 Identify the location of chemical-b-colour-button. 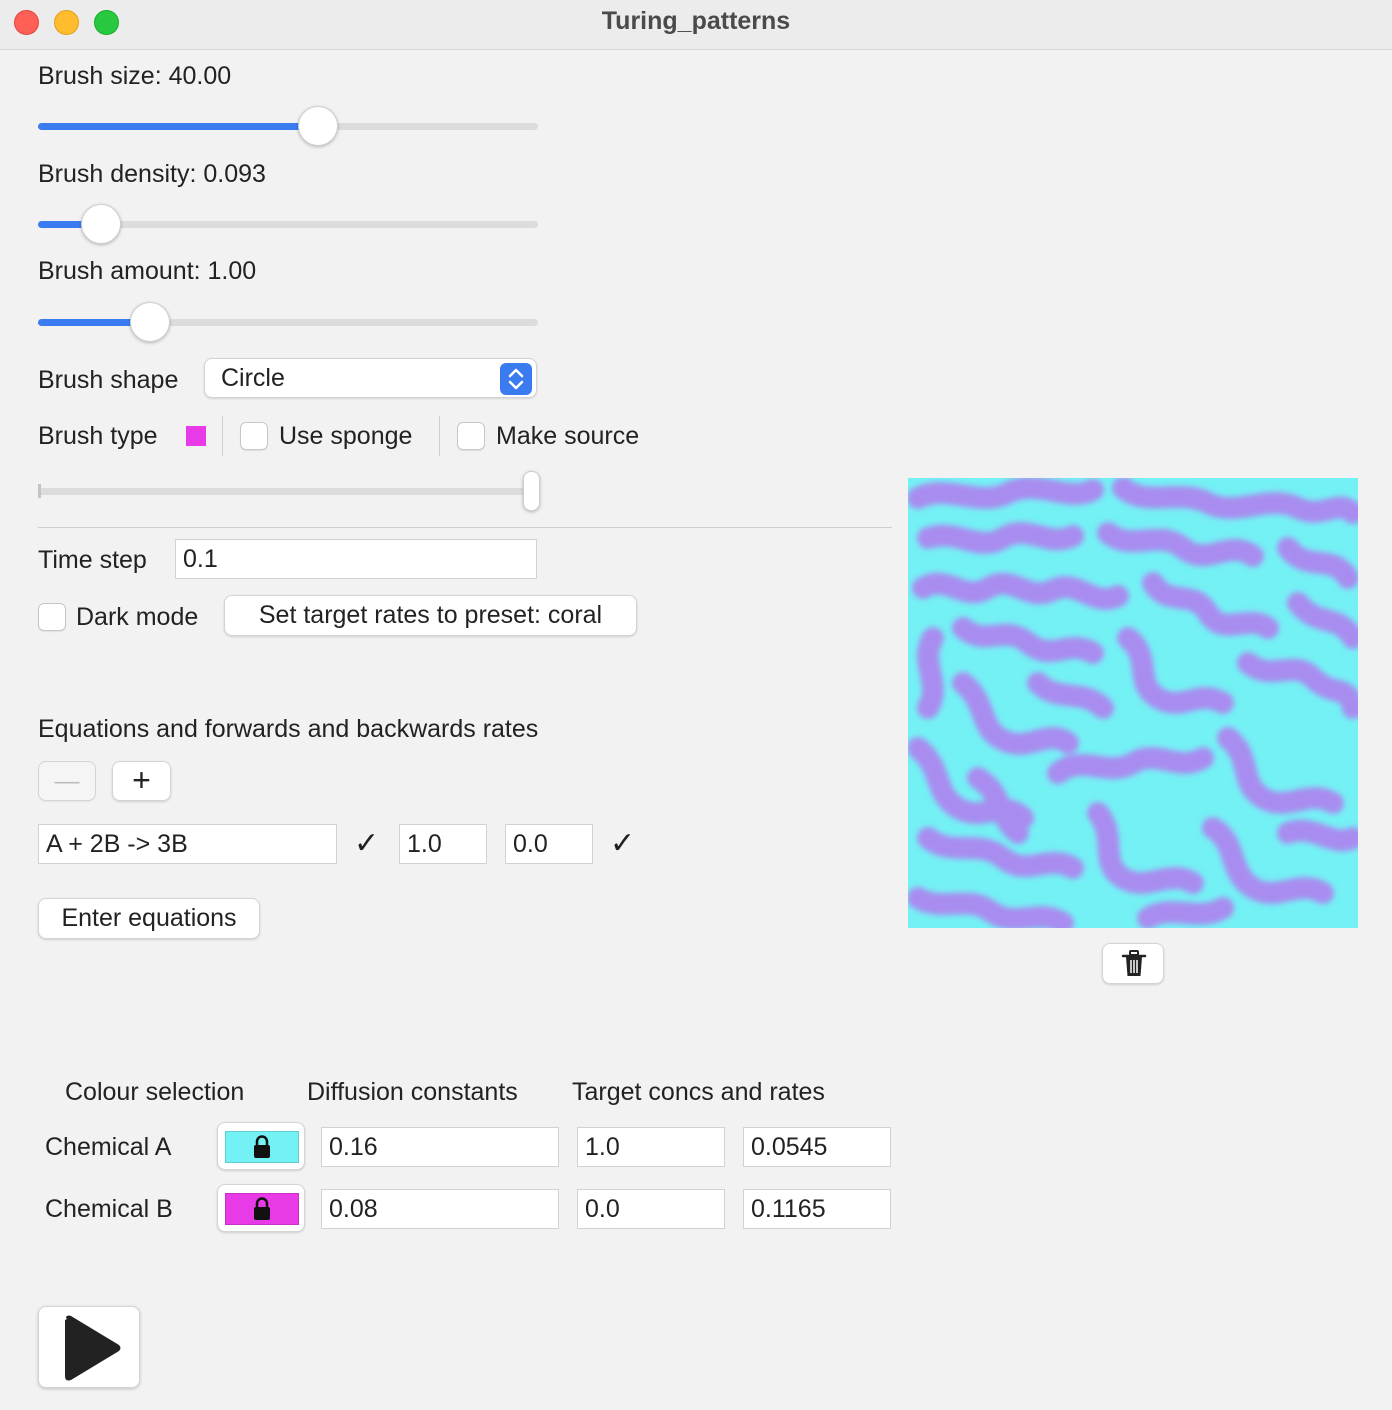
(261, 1208).